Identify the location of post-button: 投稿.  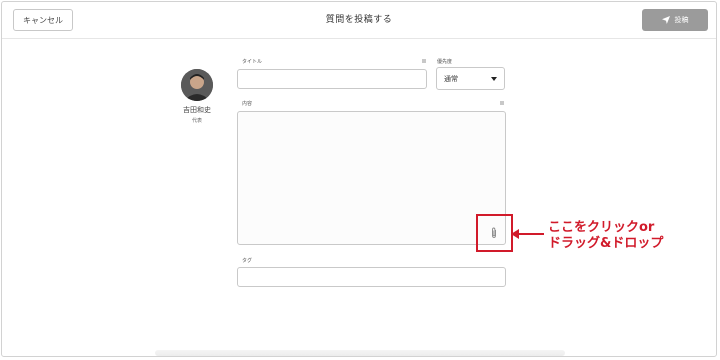
(675, 20).